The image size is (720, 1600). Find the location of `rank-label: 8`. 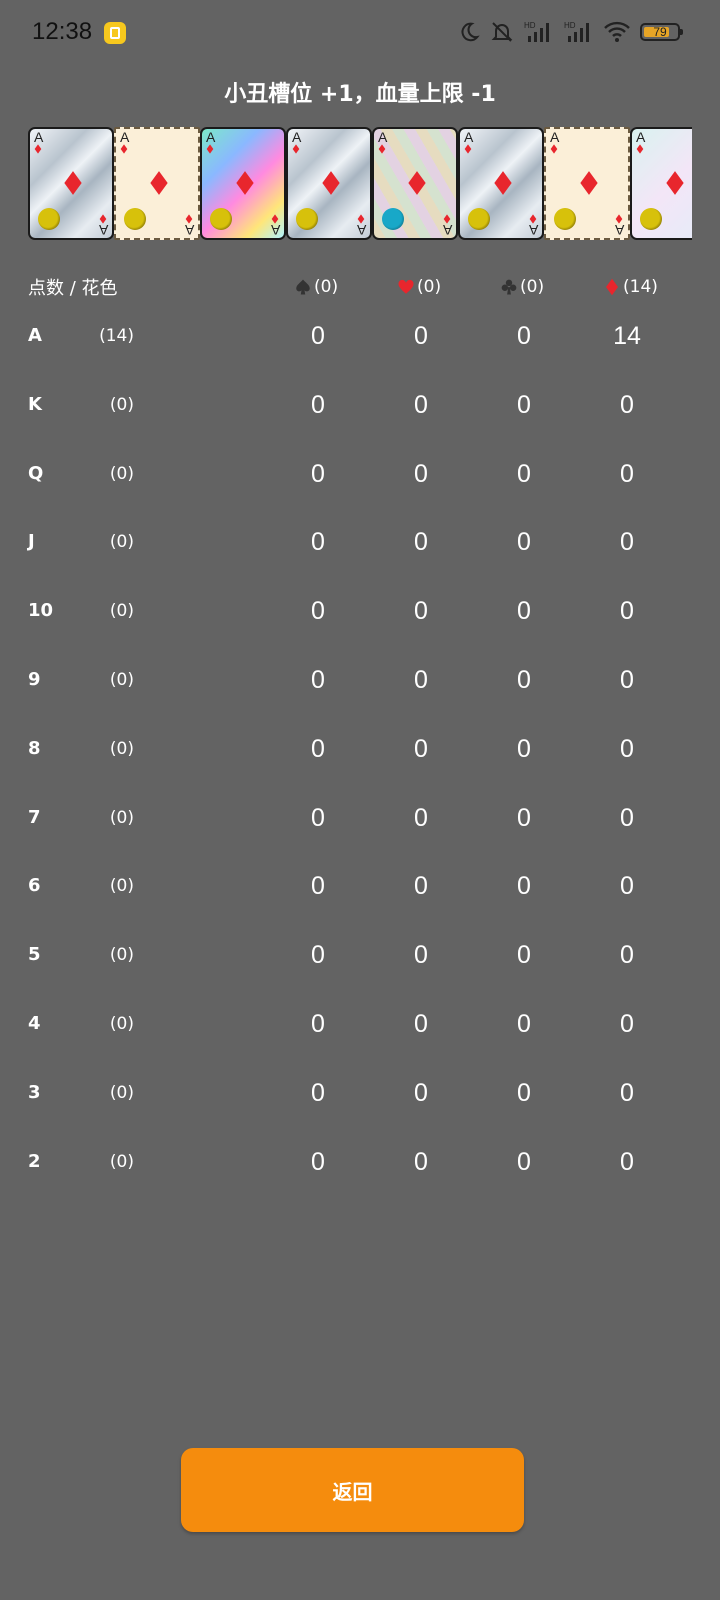

rank-label: 8 is located at coordinates (34, 748).